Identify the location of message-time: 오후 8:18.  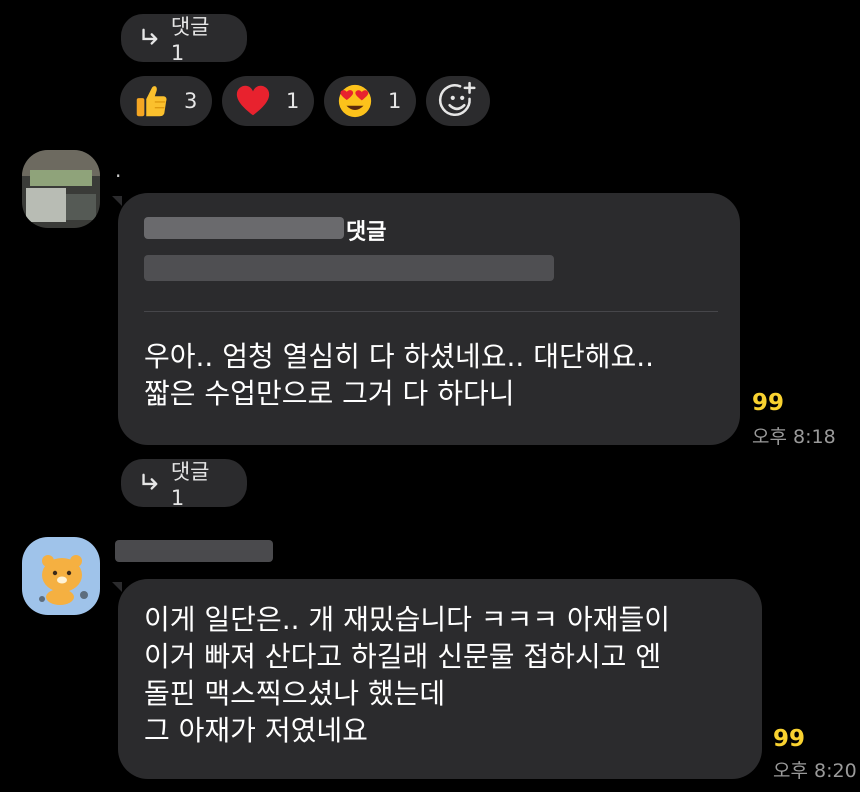
(794, 437).